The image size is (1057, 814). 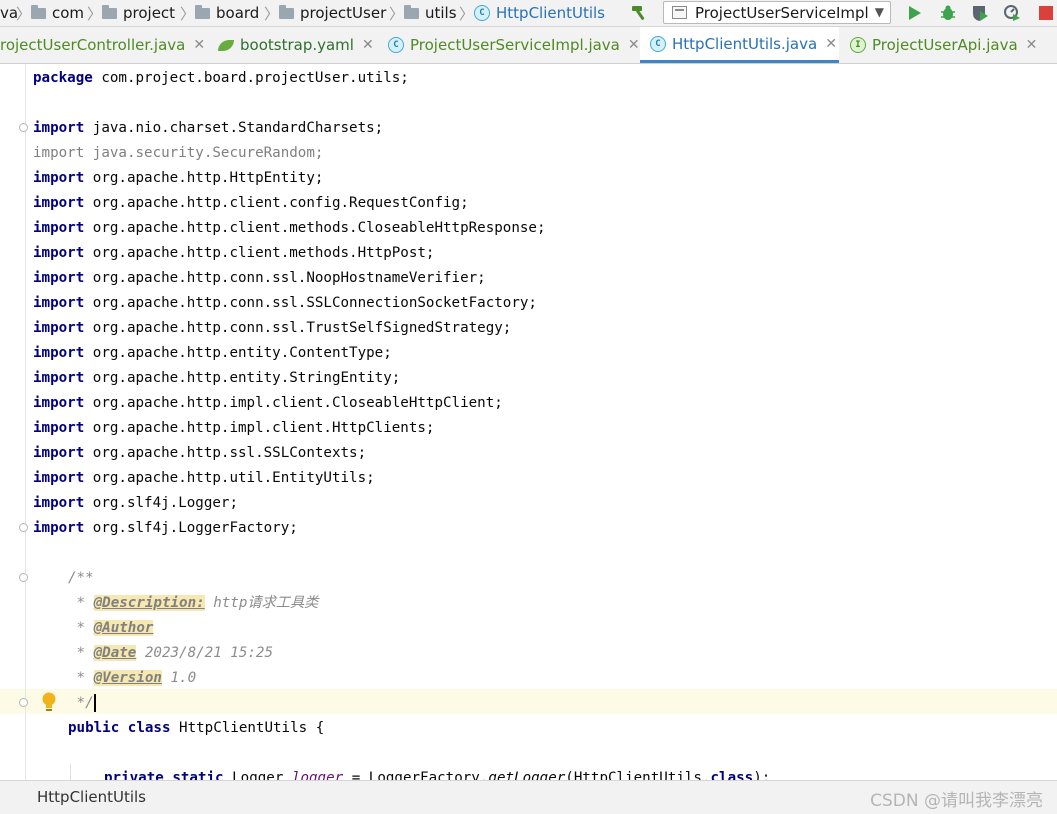 What do you see at coordinates (91, 797) in the screenshot?
I see `structure-breadcrumb: HttpClientUtils` at bounding box center [91, 797].